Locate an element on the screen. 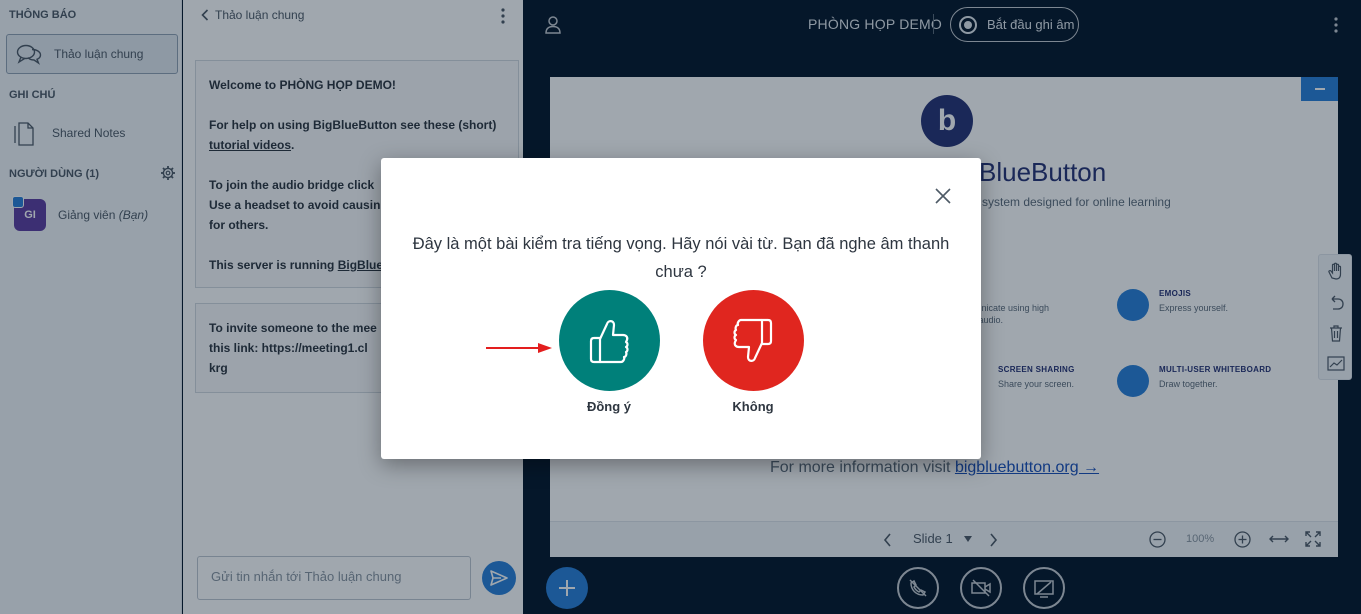 Image resolution: width=1361 pixels, height=614 pixels. yes-circle is located at coordinates (609, 340).